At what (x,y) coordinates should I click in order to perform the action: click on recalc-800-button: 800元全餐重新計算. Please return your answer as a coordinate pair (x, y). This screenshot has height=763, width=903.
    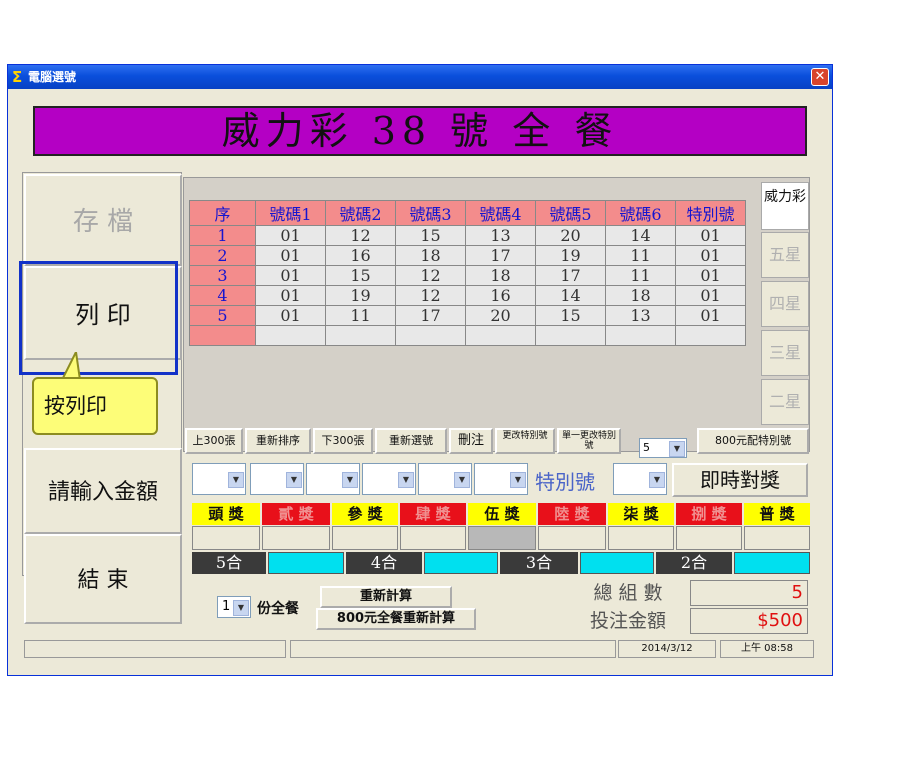
    Looking at the image, I should click on (396, 619).